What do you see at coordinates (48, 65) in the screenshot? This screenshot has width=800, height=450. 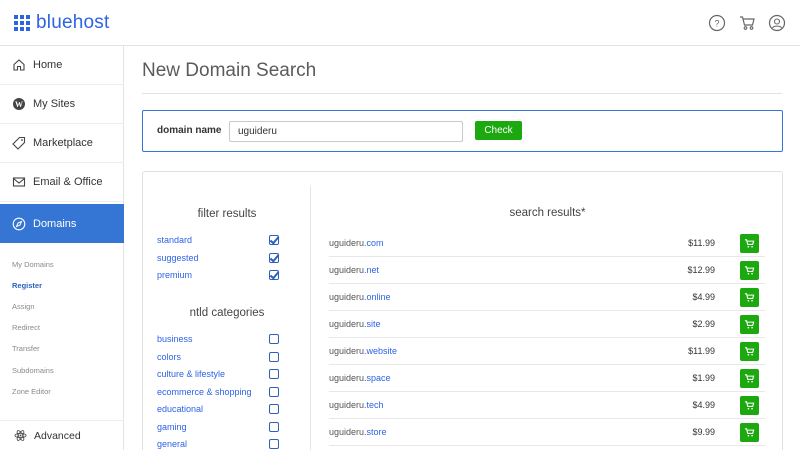 I see `sidebar-item-label: Home` at bounding box center [48, 65].